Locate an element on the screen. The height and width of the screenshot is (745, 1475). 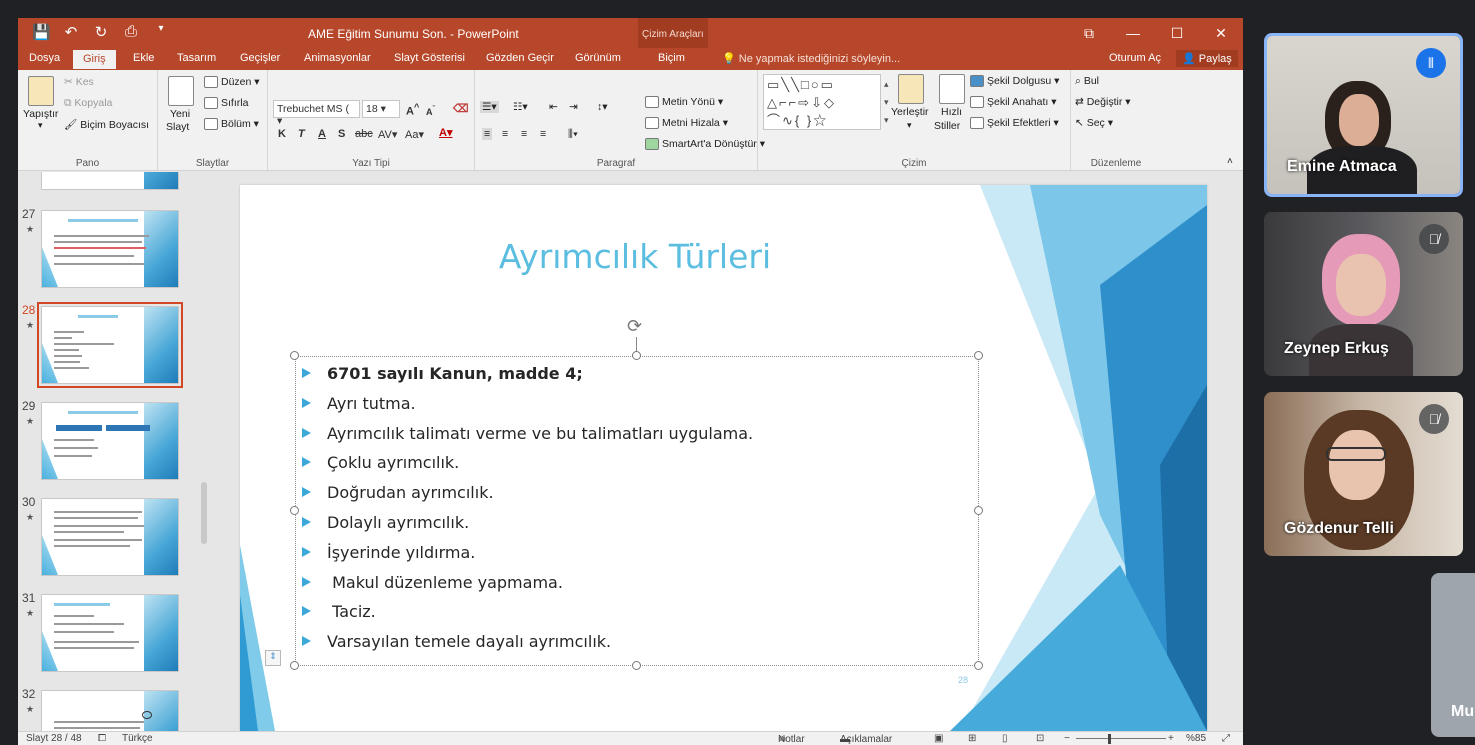
new-slide-icon is located at coordinates (181, 91).